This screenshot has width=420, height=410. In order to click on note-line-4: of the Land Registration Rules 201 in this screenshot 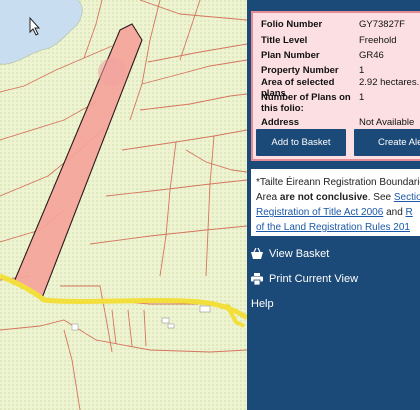, I will do `click(338, 227)`.